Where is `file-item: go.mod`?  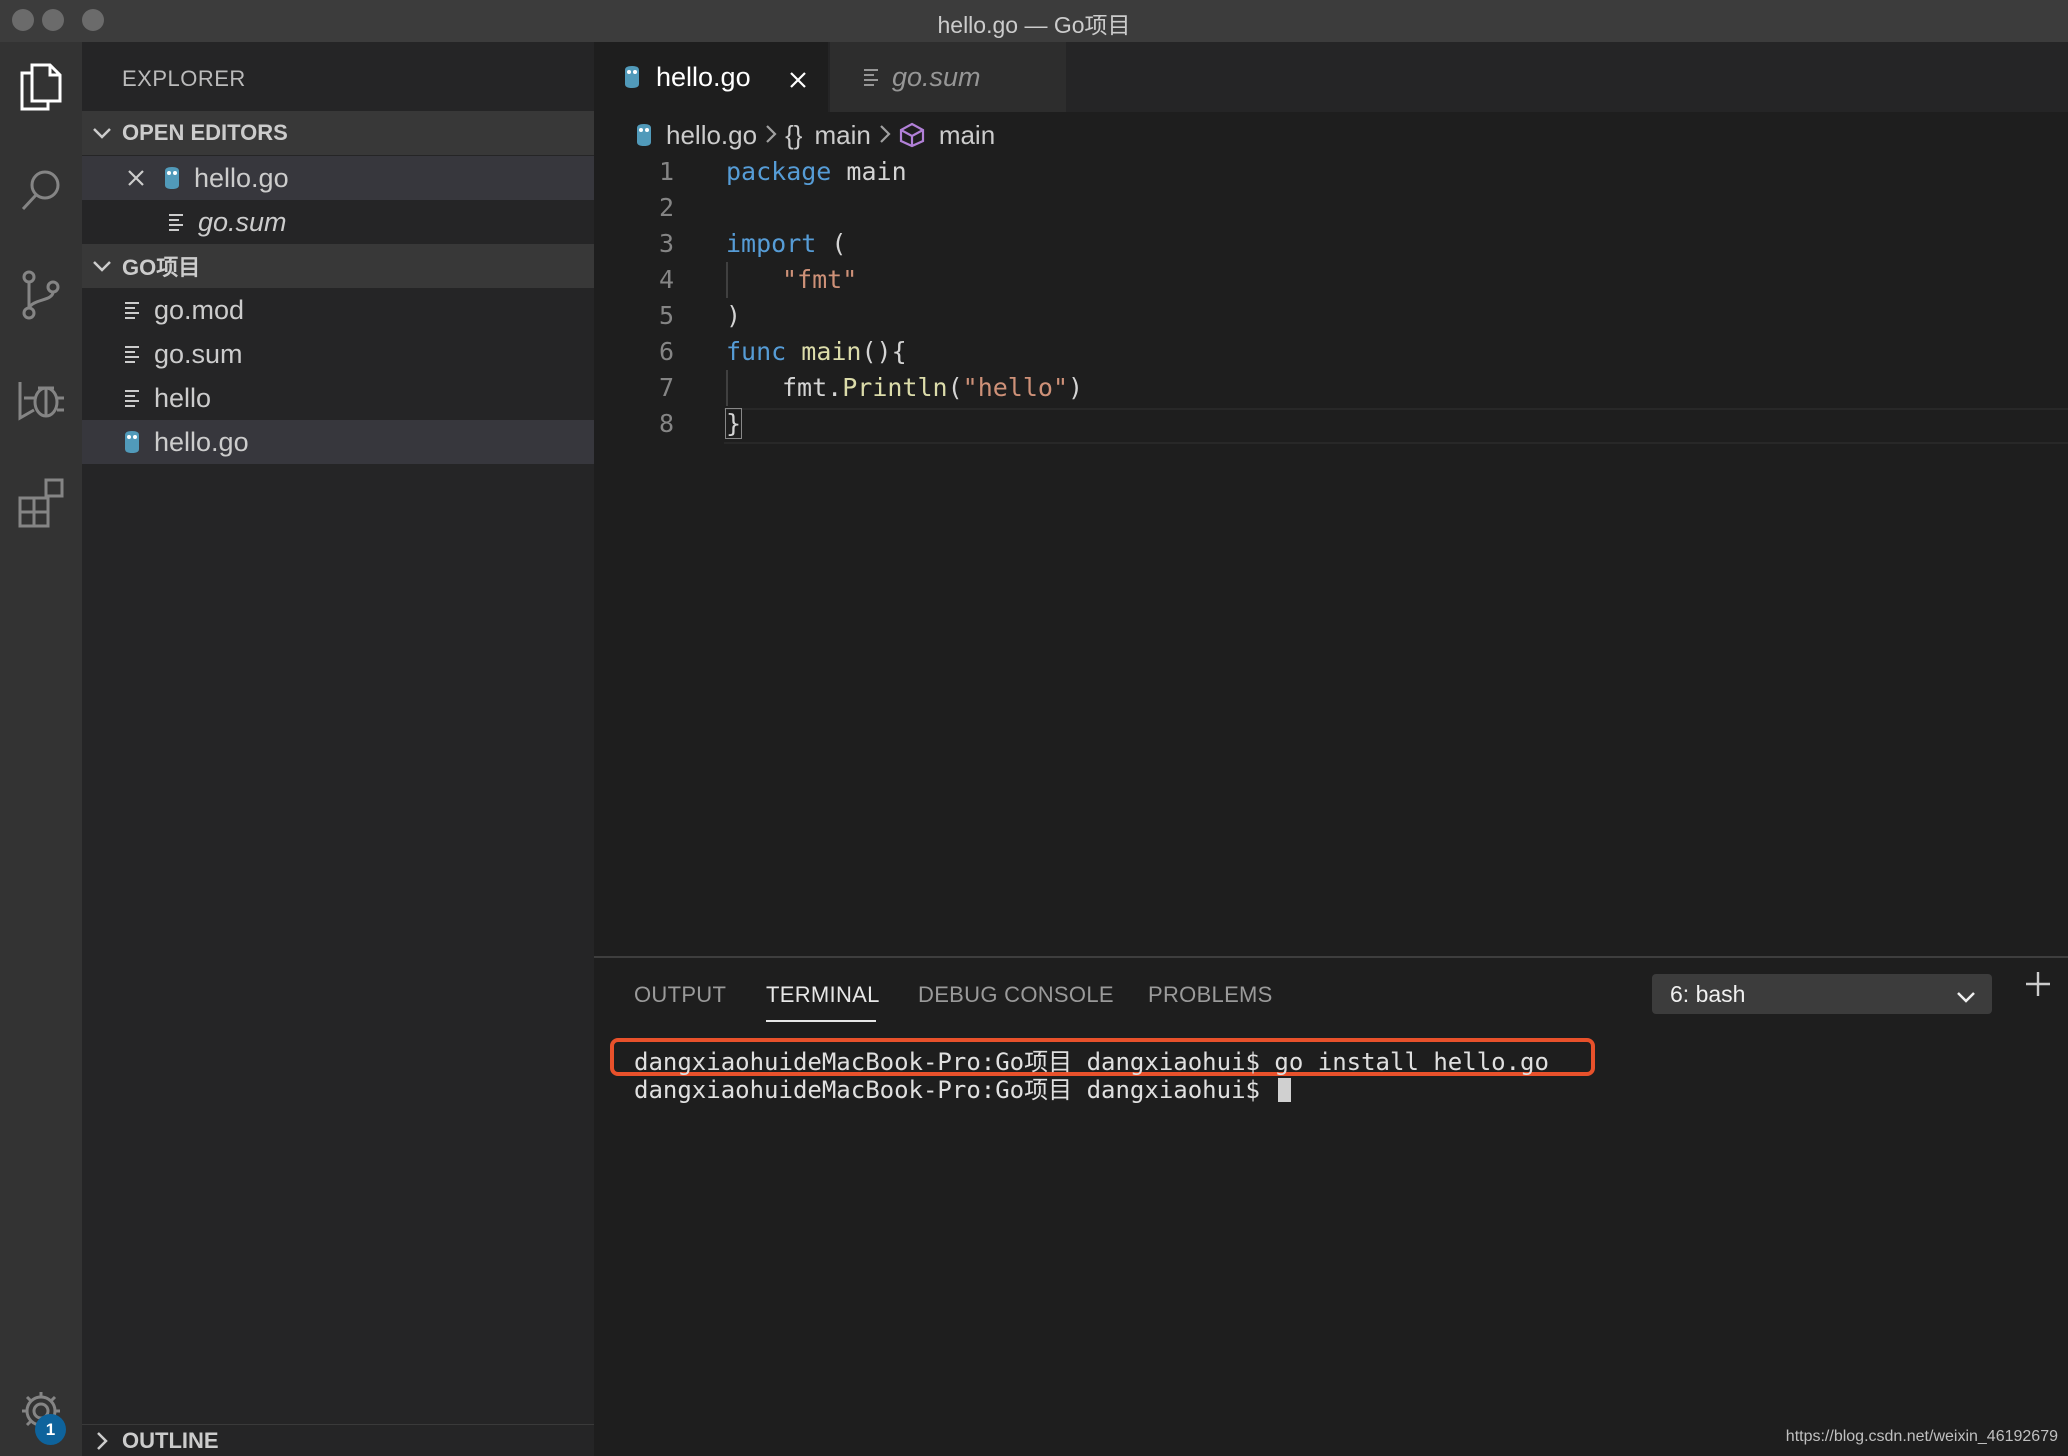 file-item: go.mod is located at coordinates (338, 310).